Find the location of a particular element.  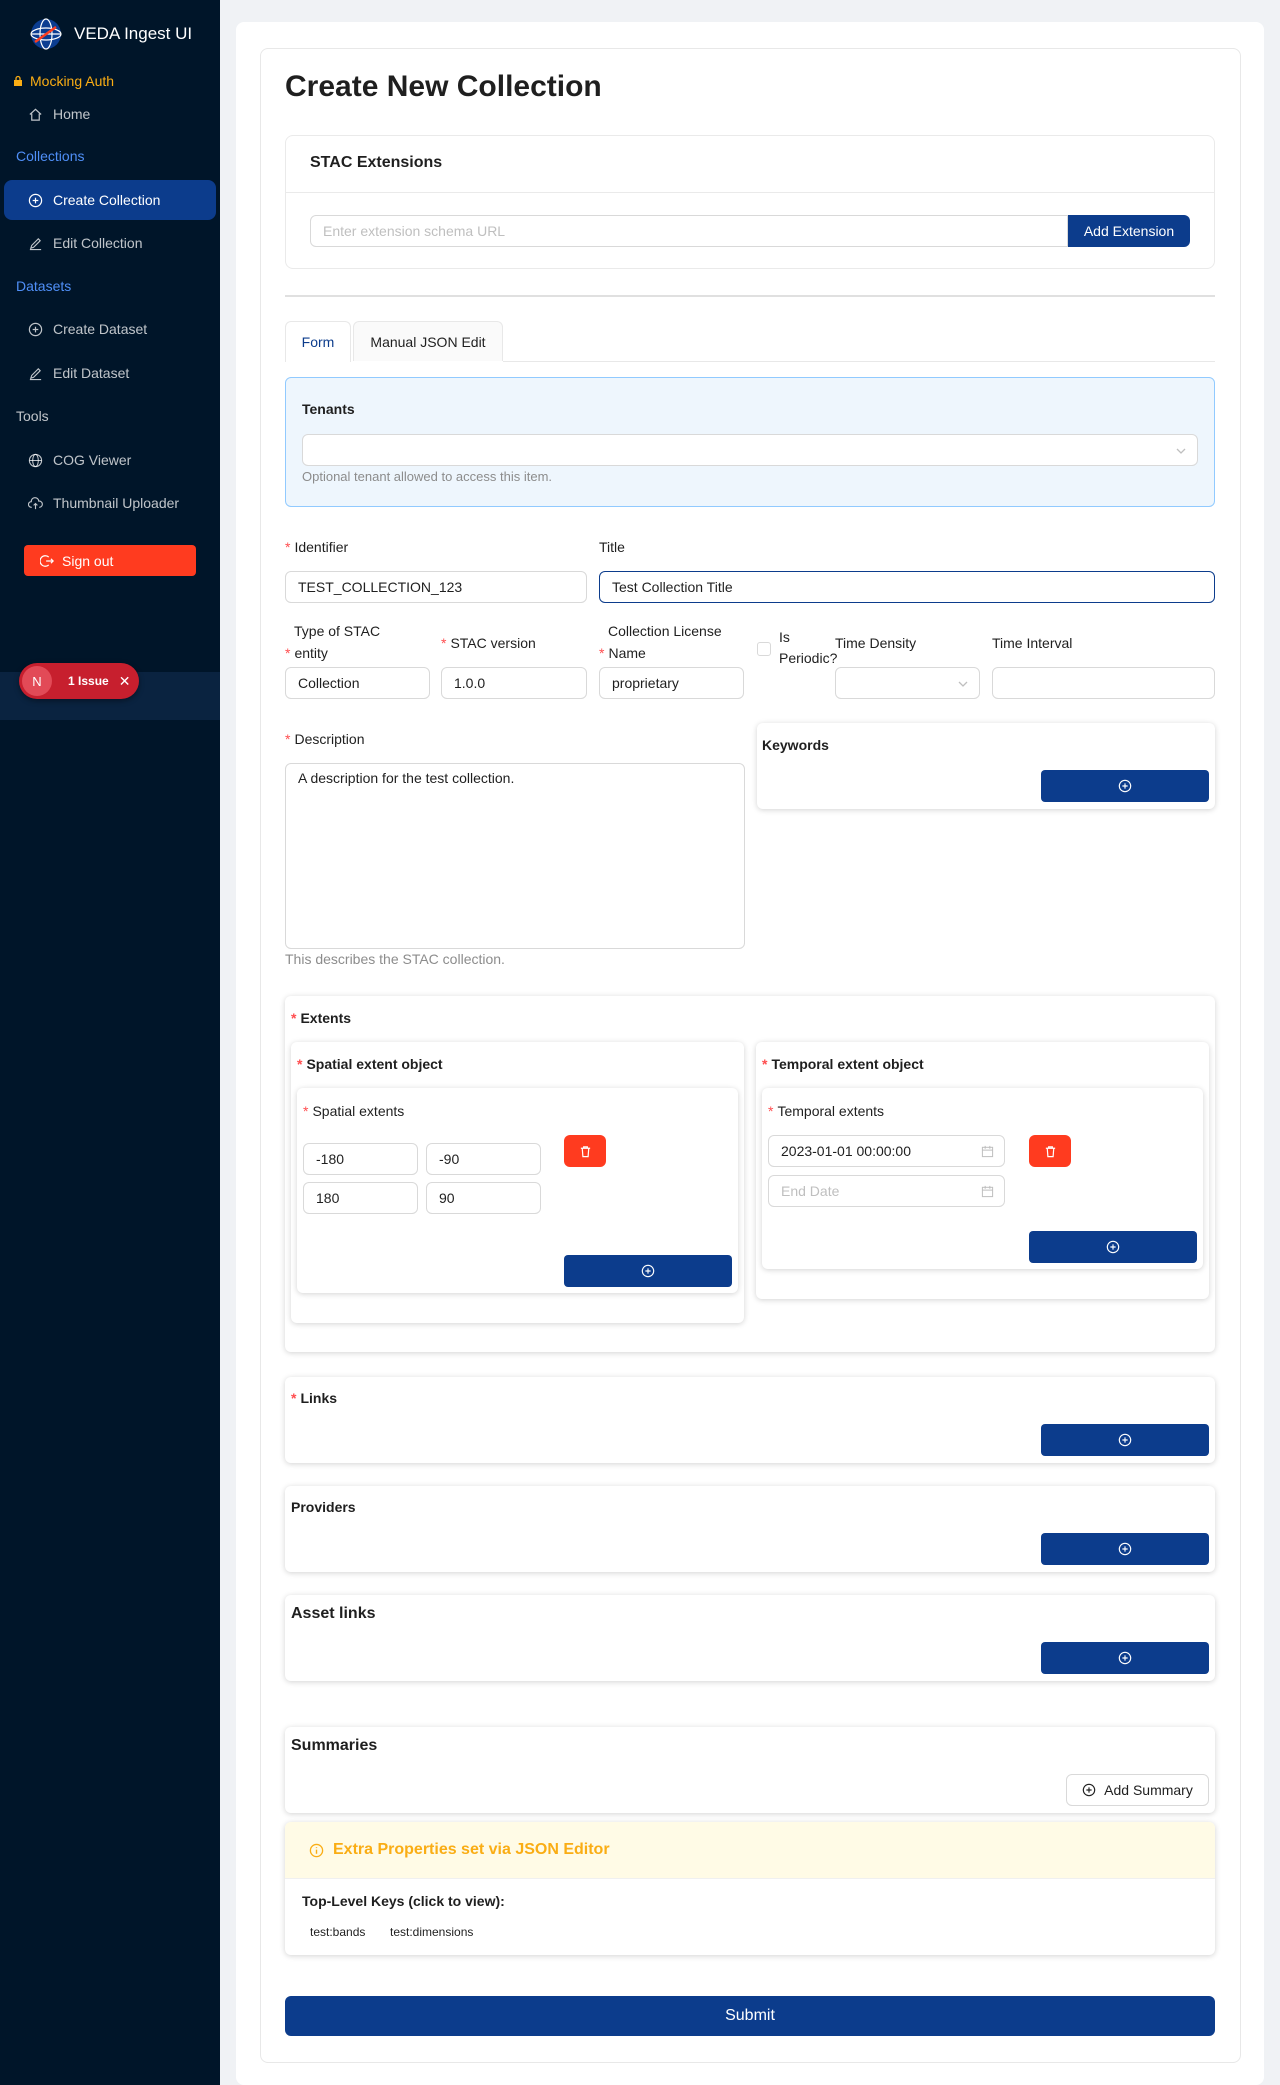

license-label: Collection License * Name is located at coordinates (660, 642).